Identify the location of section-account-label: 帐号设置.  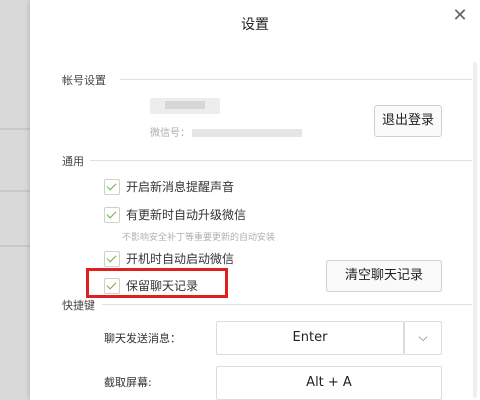
(84, 80).